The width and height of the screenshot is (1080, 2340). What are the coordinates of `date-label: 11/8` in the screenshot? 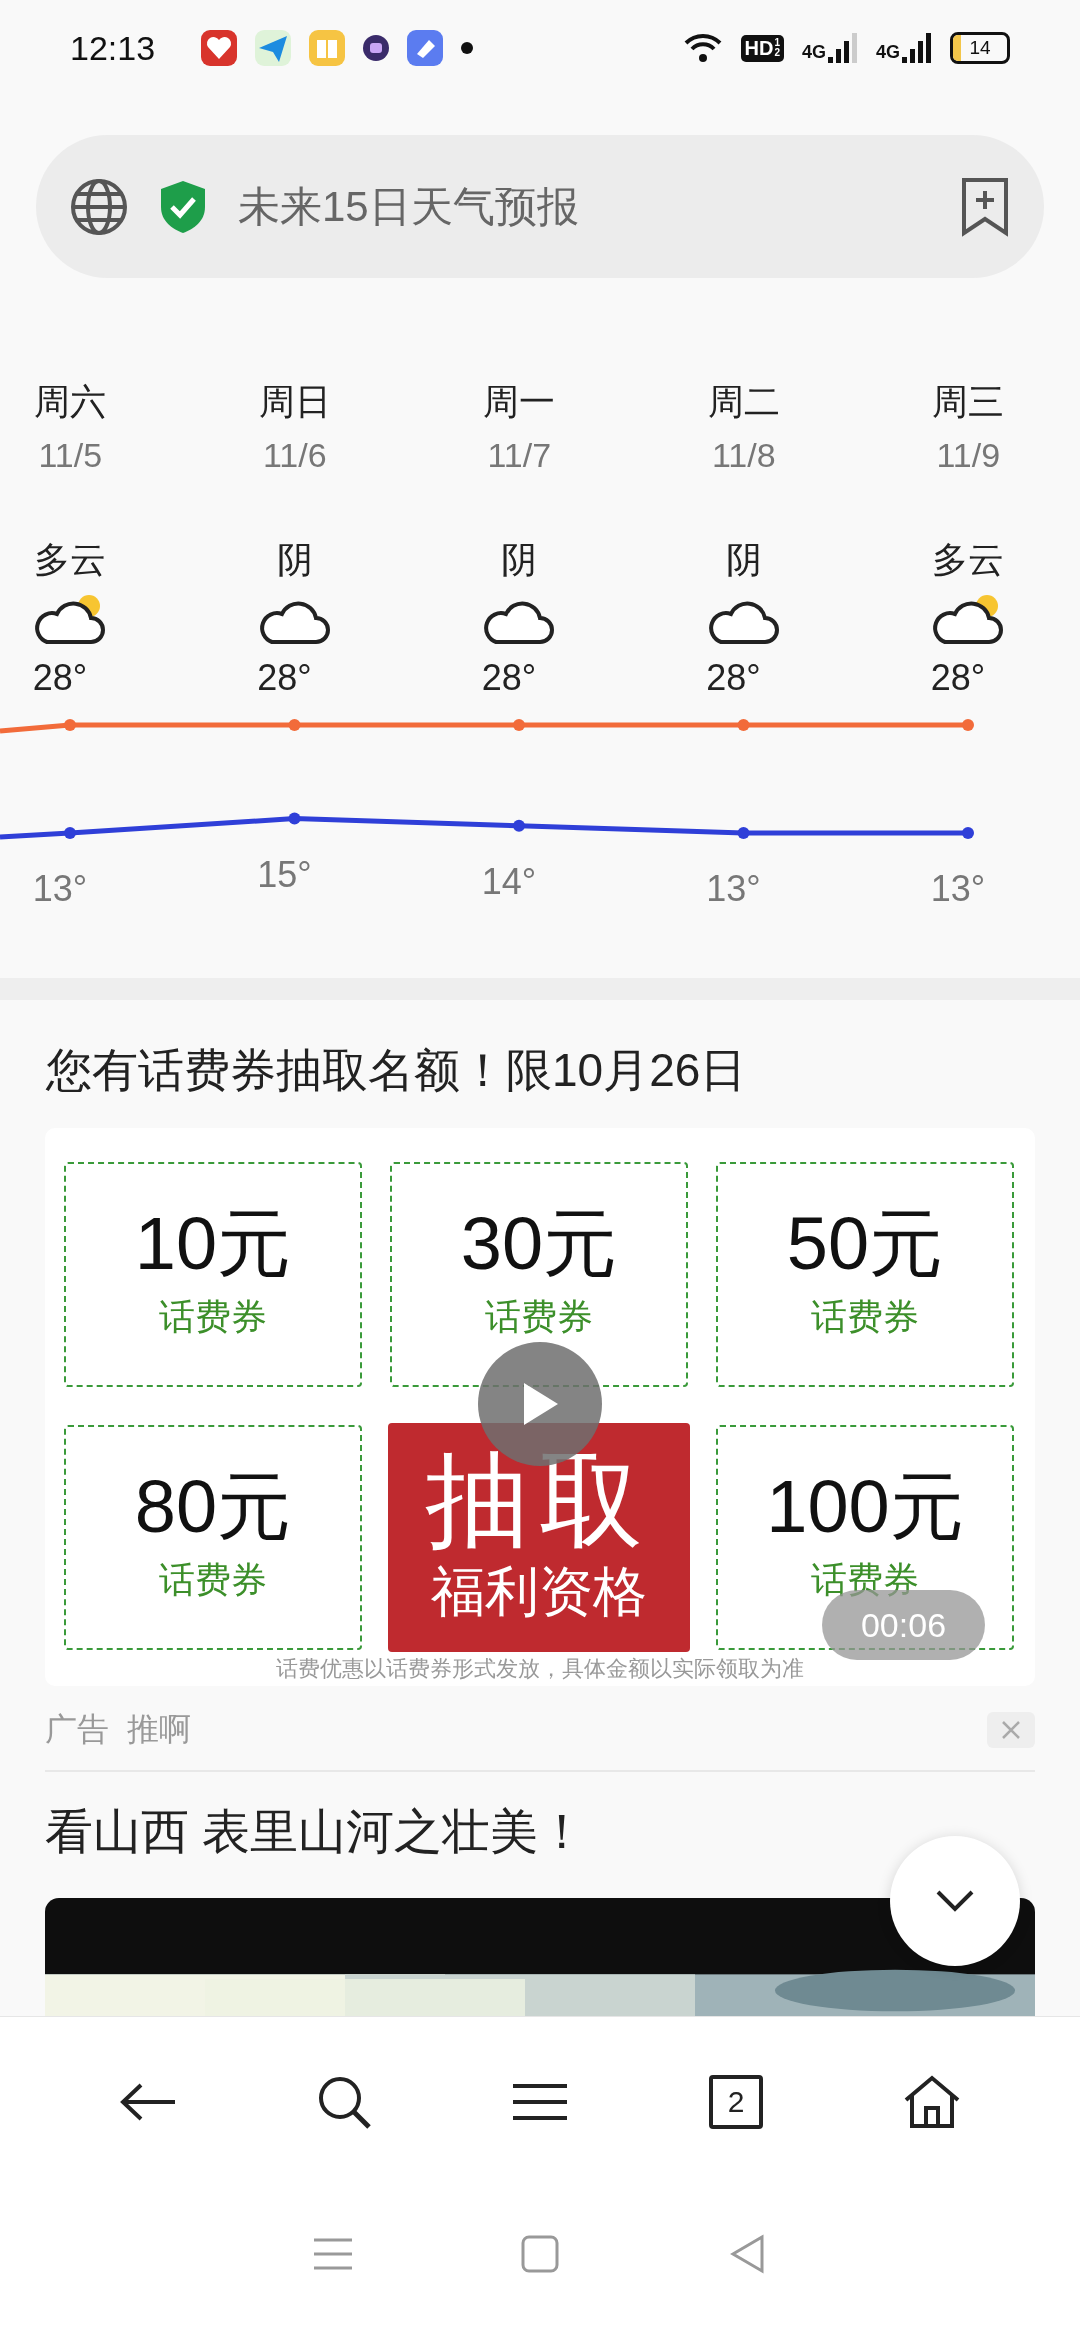 It's located at (743, 456).